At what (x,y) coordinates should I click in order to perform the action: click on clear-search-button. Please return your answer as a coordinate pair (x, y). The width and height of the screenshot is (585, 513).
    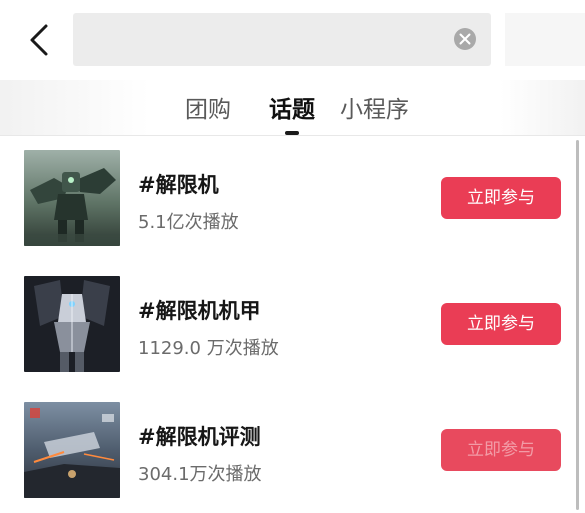
    Looking at the image, I should click on (465, 39).